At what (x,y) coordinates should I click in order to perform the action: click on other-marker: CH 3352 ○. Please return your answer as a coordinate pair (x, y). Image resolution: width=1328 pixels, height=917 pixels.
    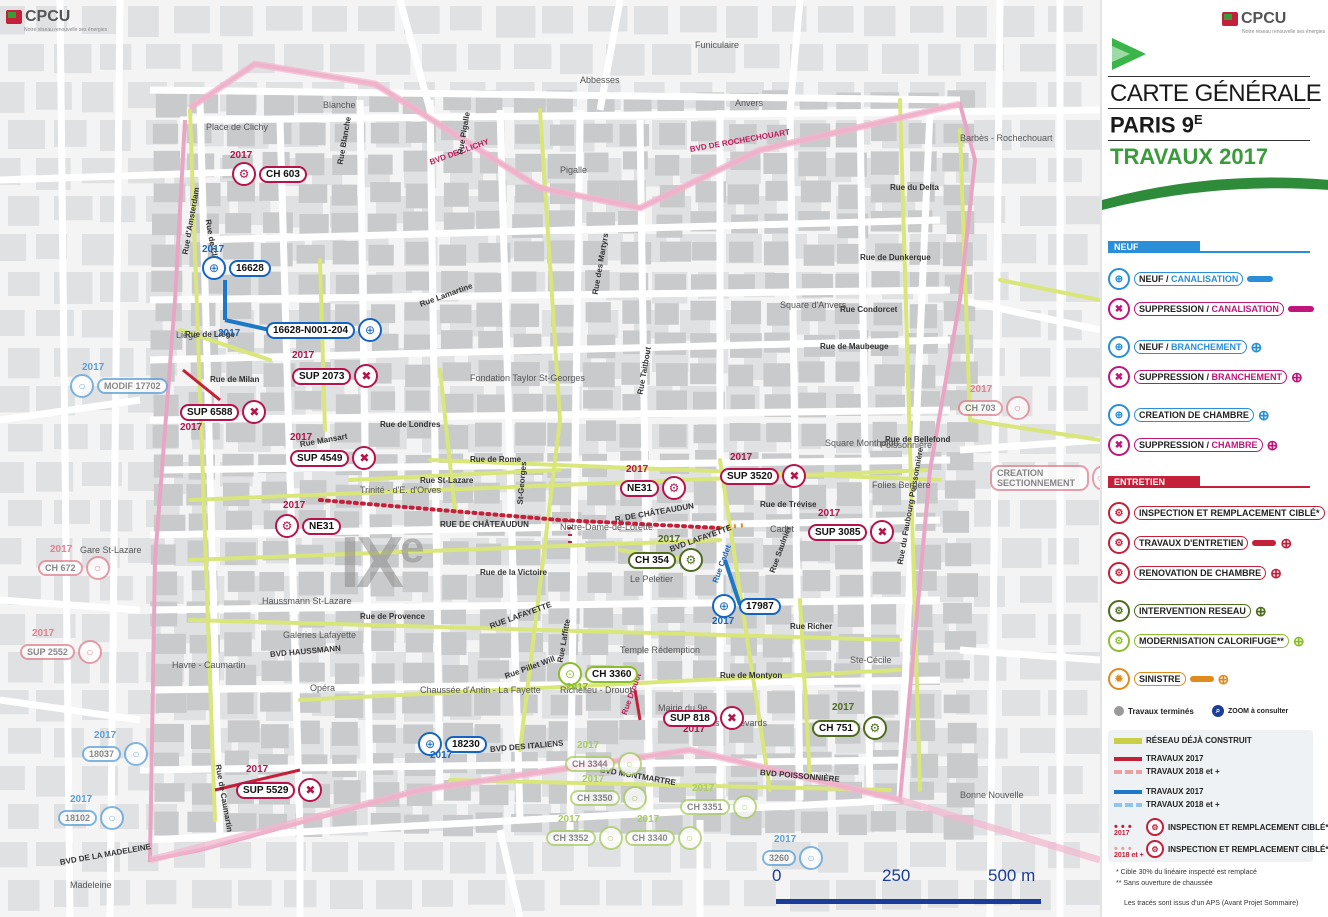
    Looking at the image, I should click on (584, 838).